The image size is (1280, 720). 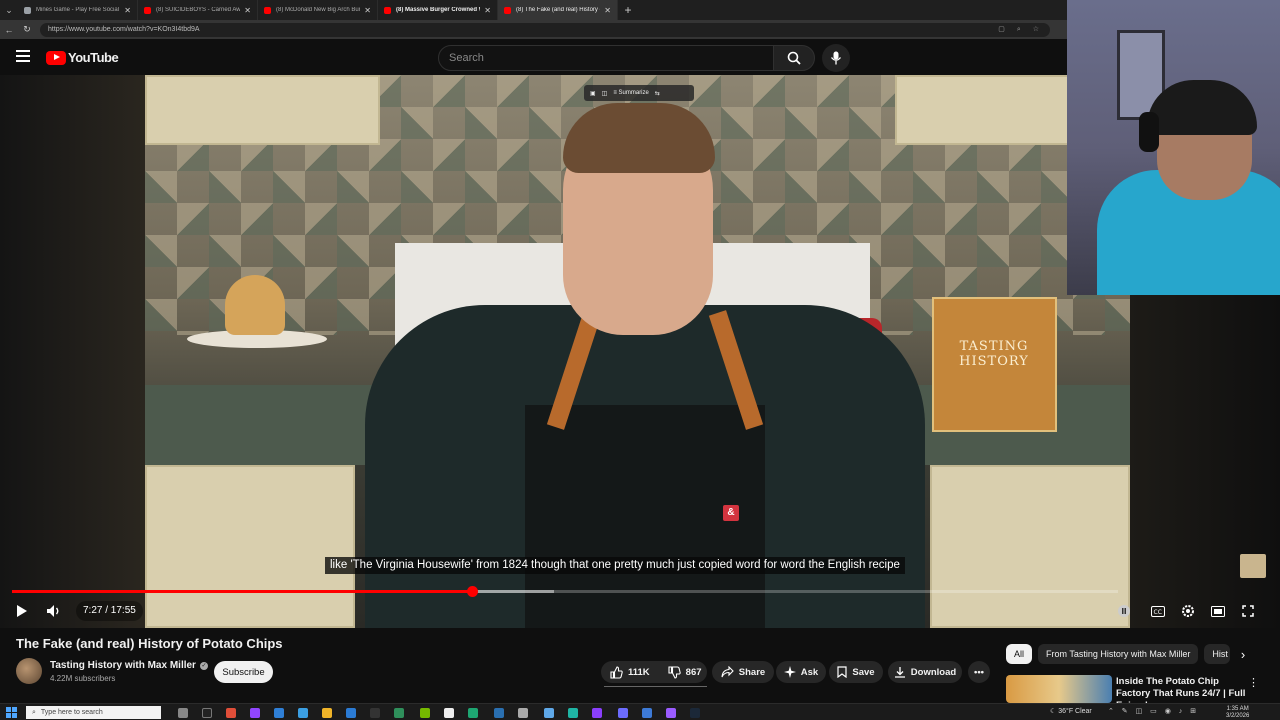 What do you see at coordinates (83, 678) in the screenshot?
I see `subscriber-count: 4.22M subscribers` at bounding box center [83, 678].